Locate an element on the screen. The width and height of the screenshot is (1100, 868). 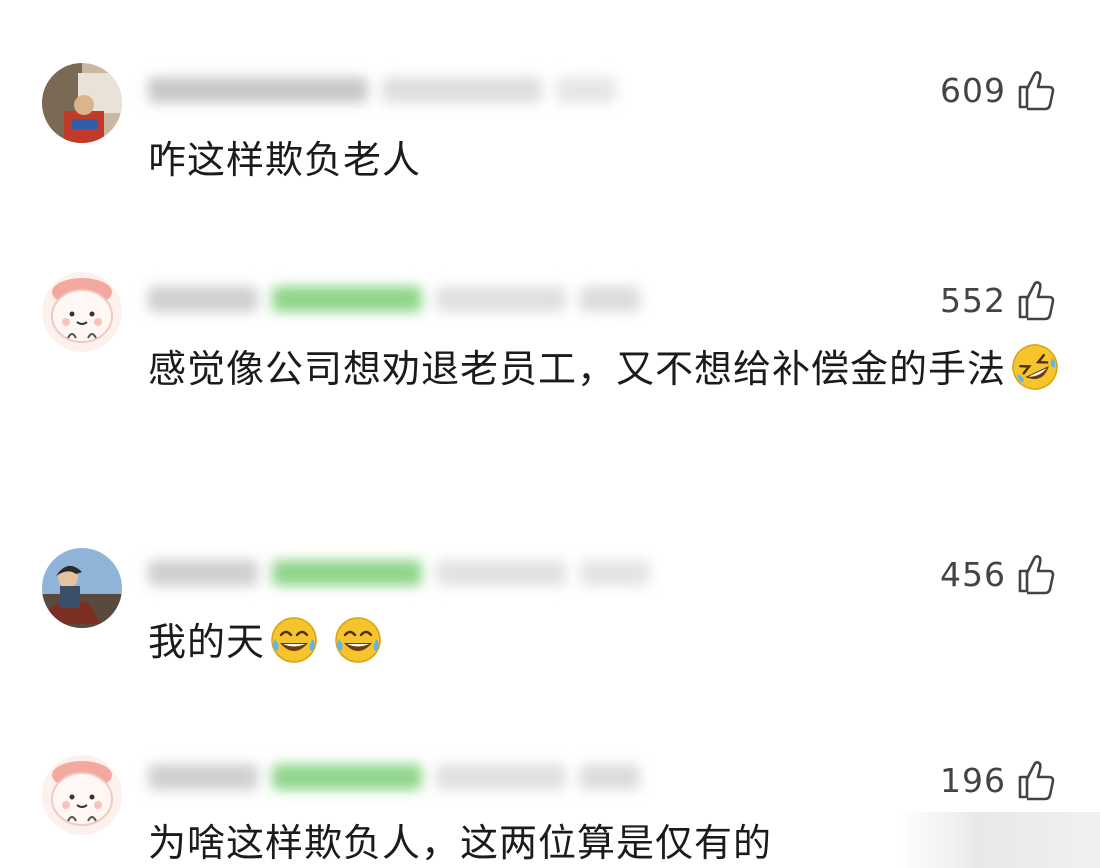
like-count: 609 is located at coordinates (998, 90).